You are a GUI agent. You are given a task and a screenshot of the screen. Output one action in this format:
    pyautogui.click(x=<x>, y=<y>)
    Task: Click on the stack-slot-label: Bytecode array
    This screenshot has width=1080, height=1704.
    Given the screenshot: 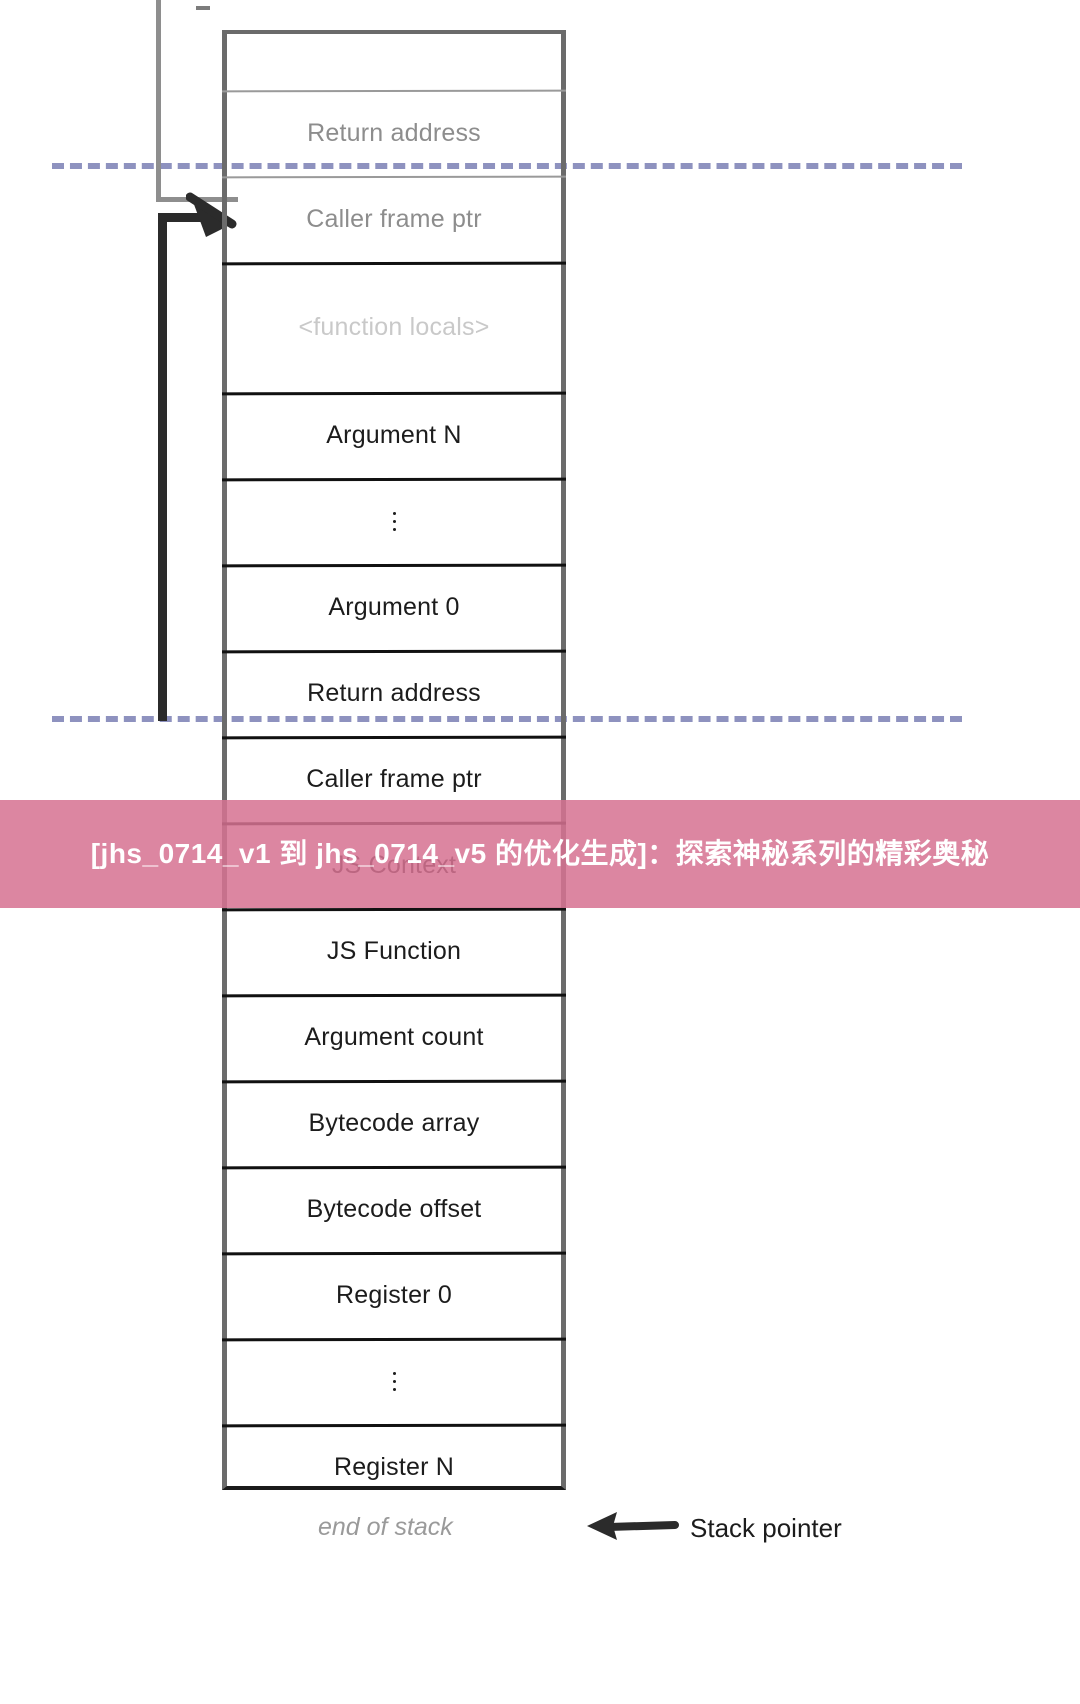 What is the action you would take?
    pyautogui.click(x=394, y=1122)
    